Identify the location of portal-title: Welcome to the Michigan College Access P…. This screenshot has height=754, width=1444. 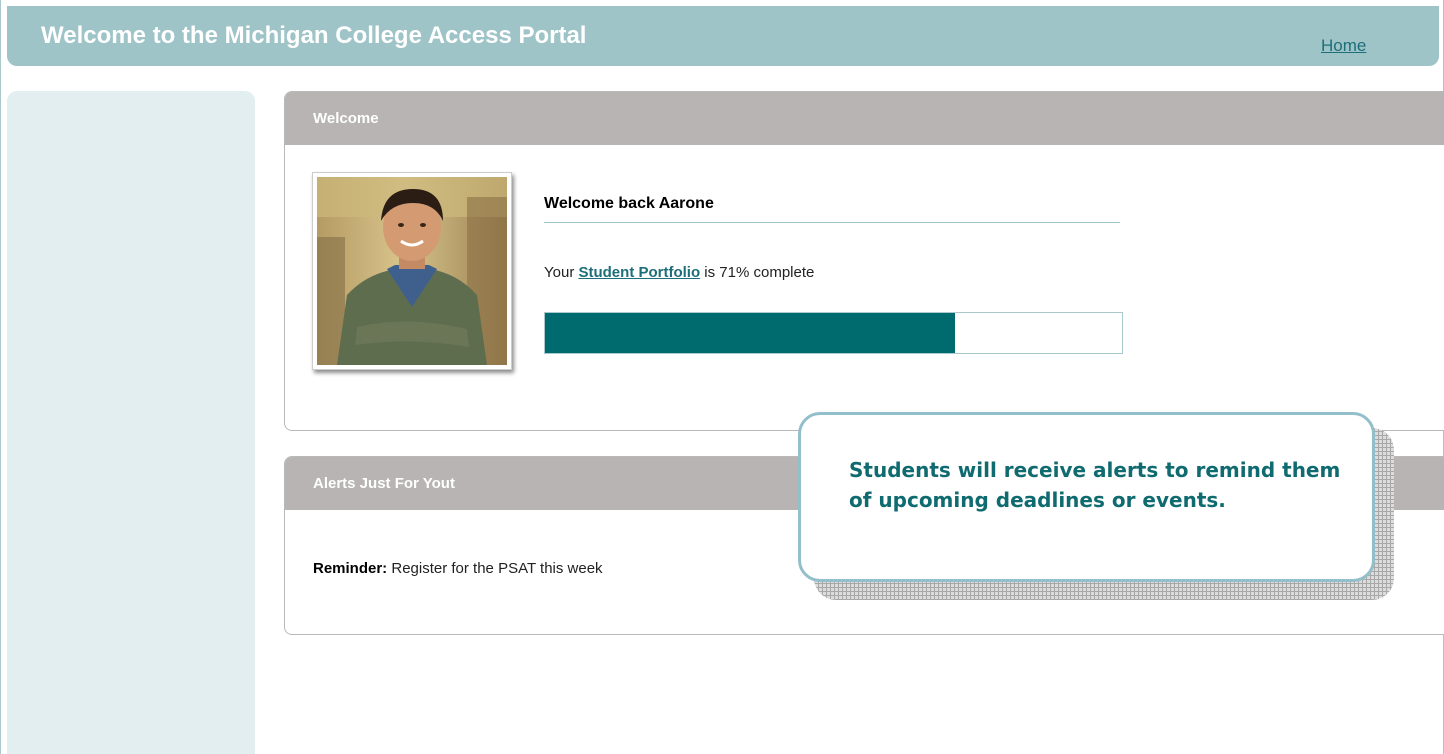
(314, 35).